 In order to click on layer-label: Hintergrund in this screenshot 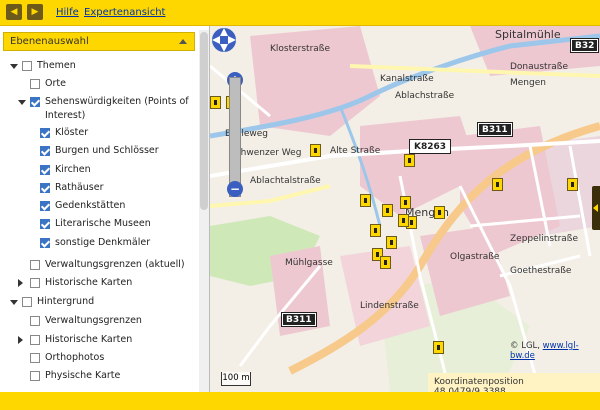, I will do `click(66, 301)`.